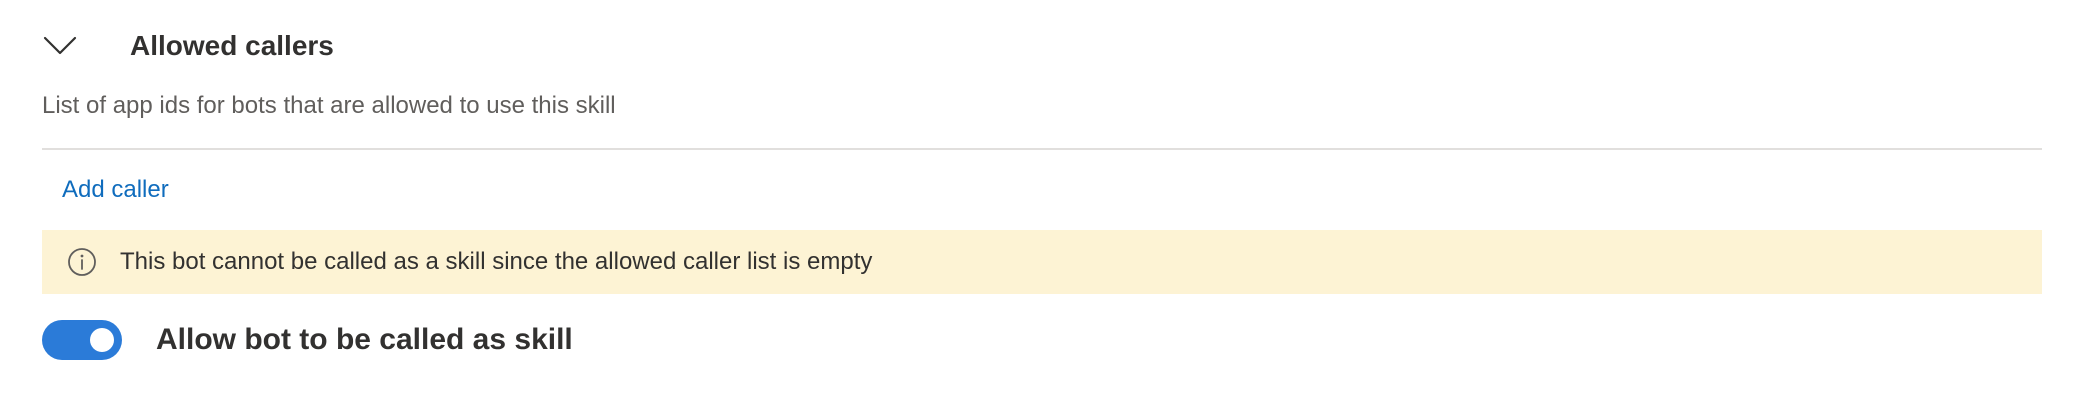  What do you see at coordinates (60, 46) in the screenshot?
I see `chevron-down-icon` at bounding box center [60, 46].